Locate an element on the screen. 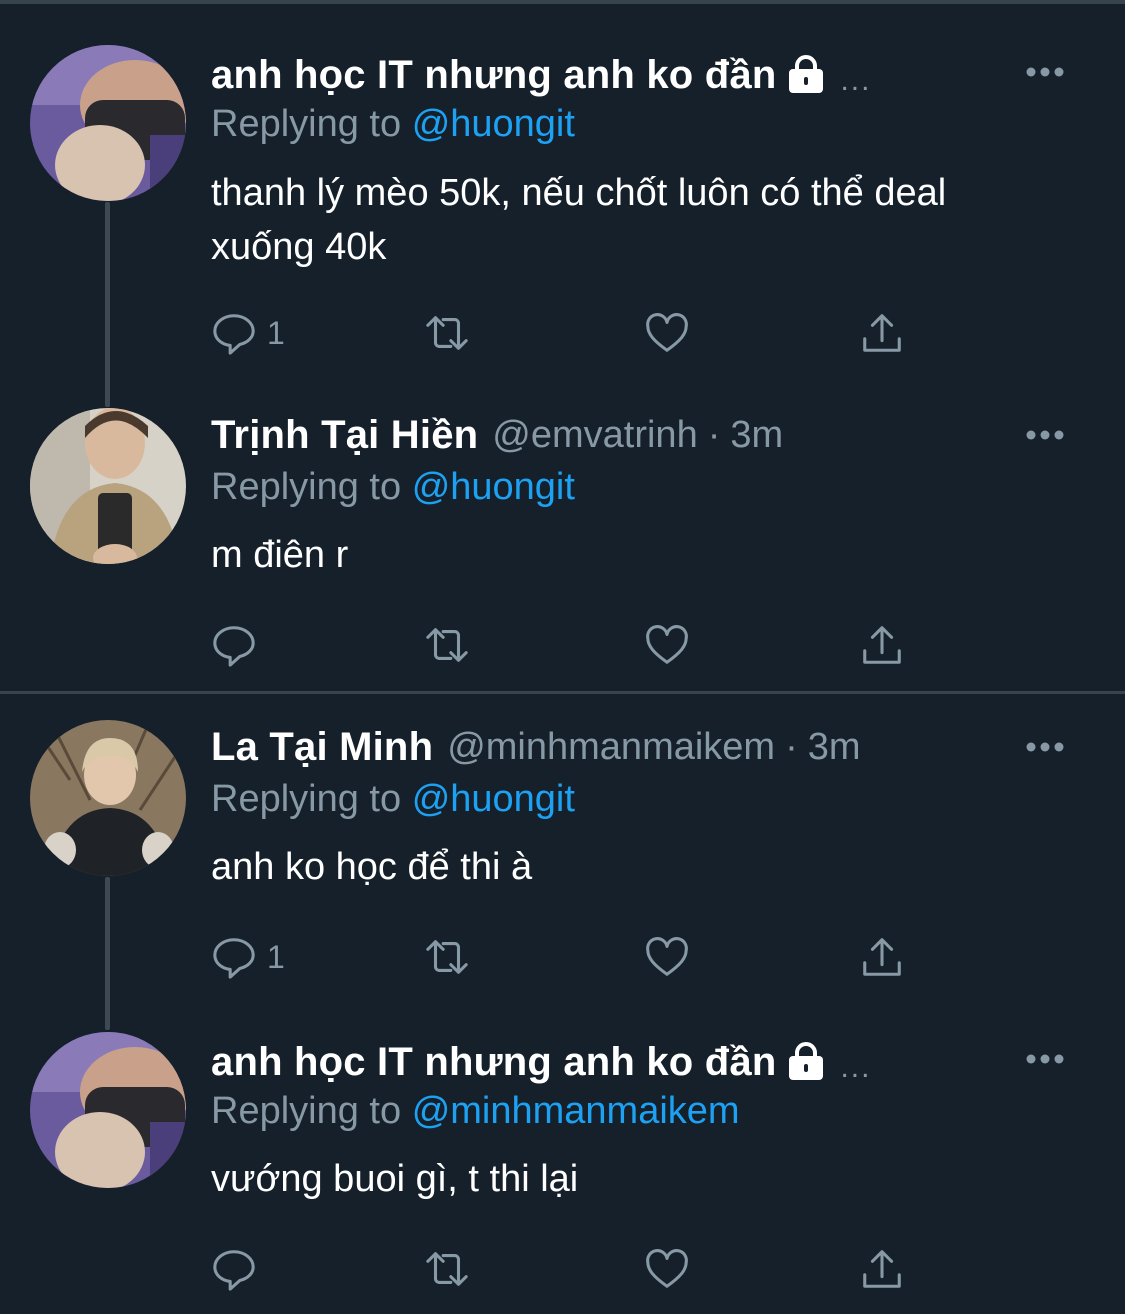  display-name: Trịnh Tại Hiền is located at coordinates (344, 435).